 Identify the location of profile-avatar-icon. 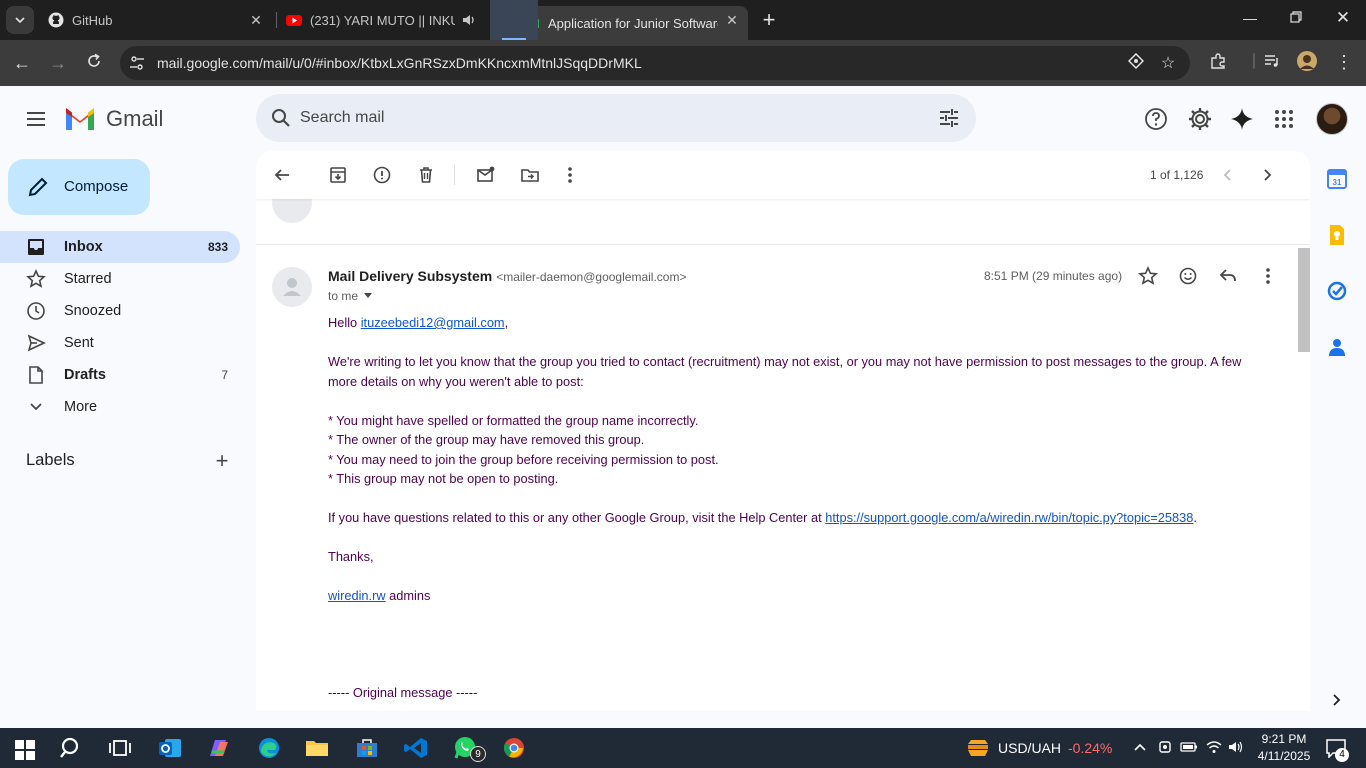
(1307, 63).